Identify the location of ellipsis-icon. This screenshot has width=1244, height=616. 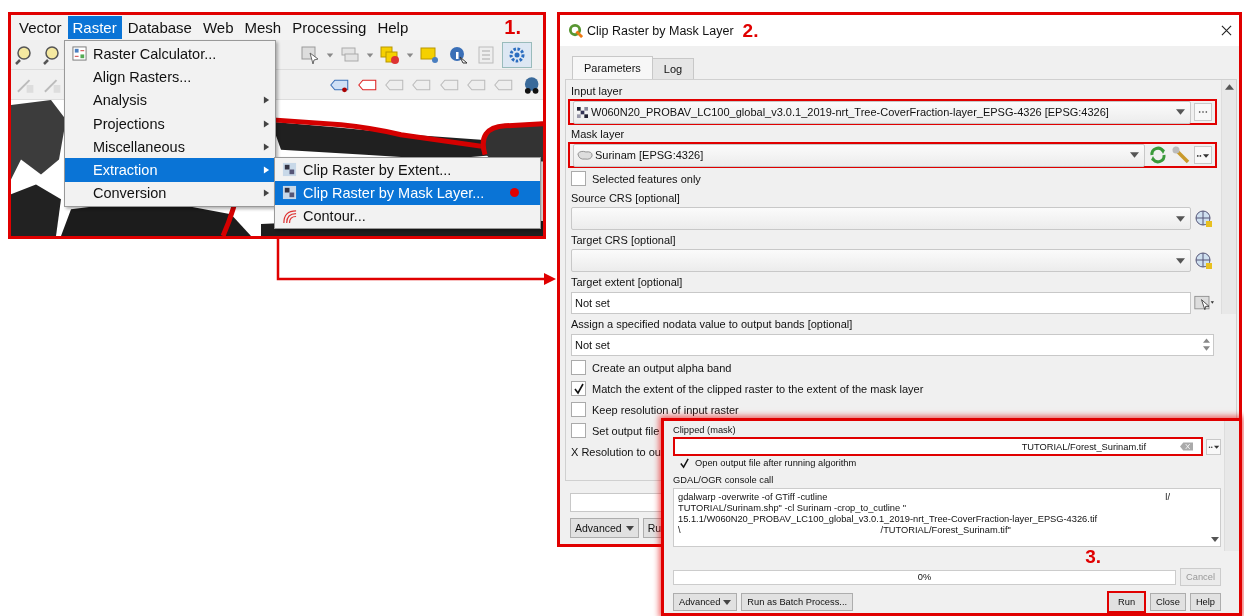
(1203, 112).